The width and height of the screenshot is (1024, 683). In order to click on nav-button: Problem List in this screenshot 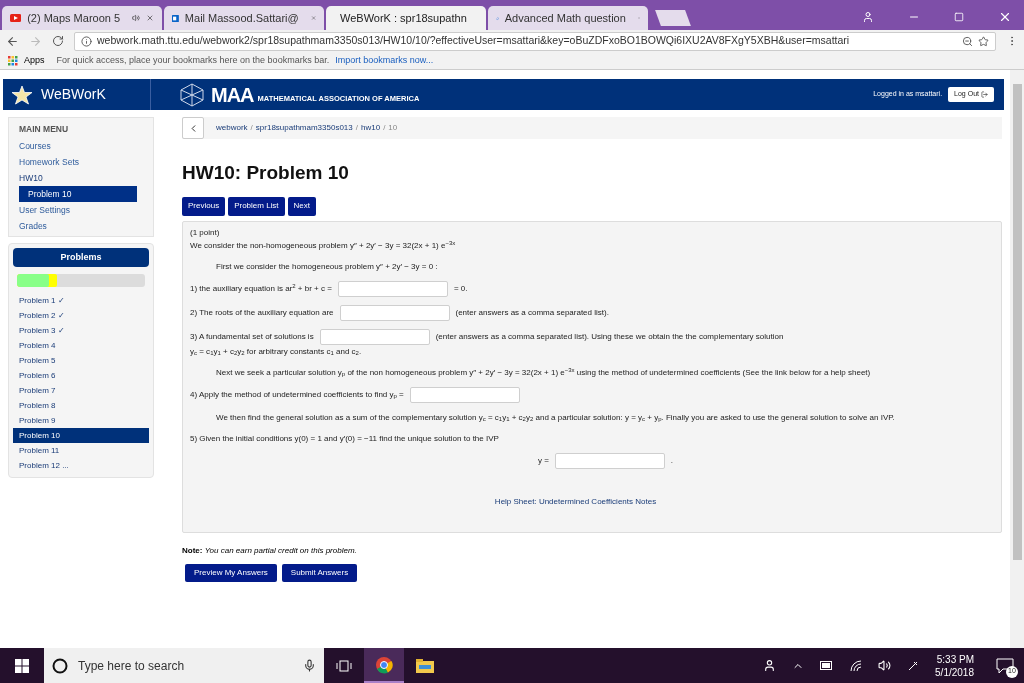, I will do `click(256, 206)`.